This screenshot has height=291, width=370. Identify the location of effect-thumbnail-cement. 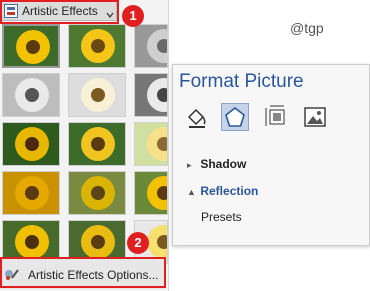
(97, 193).